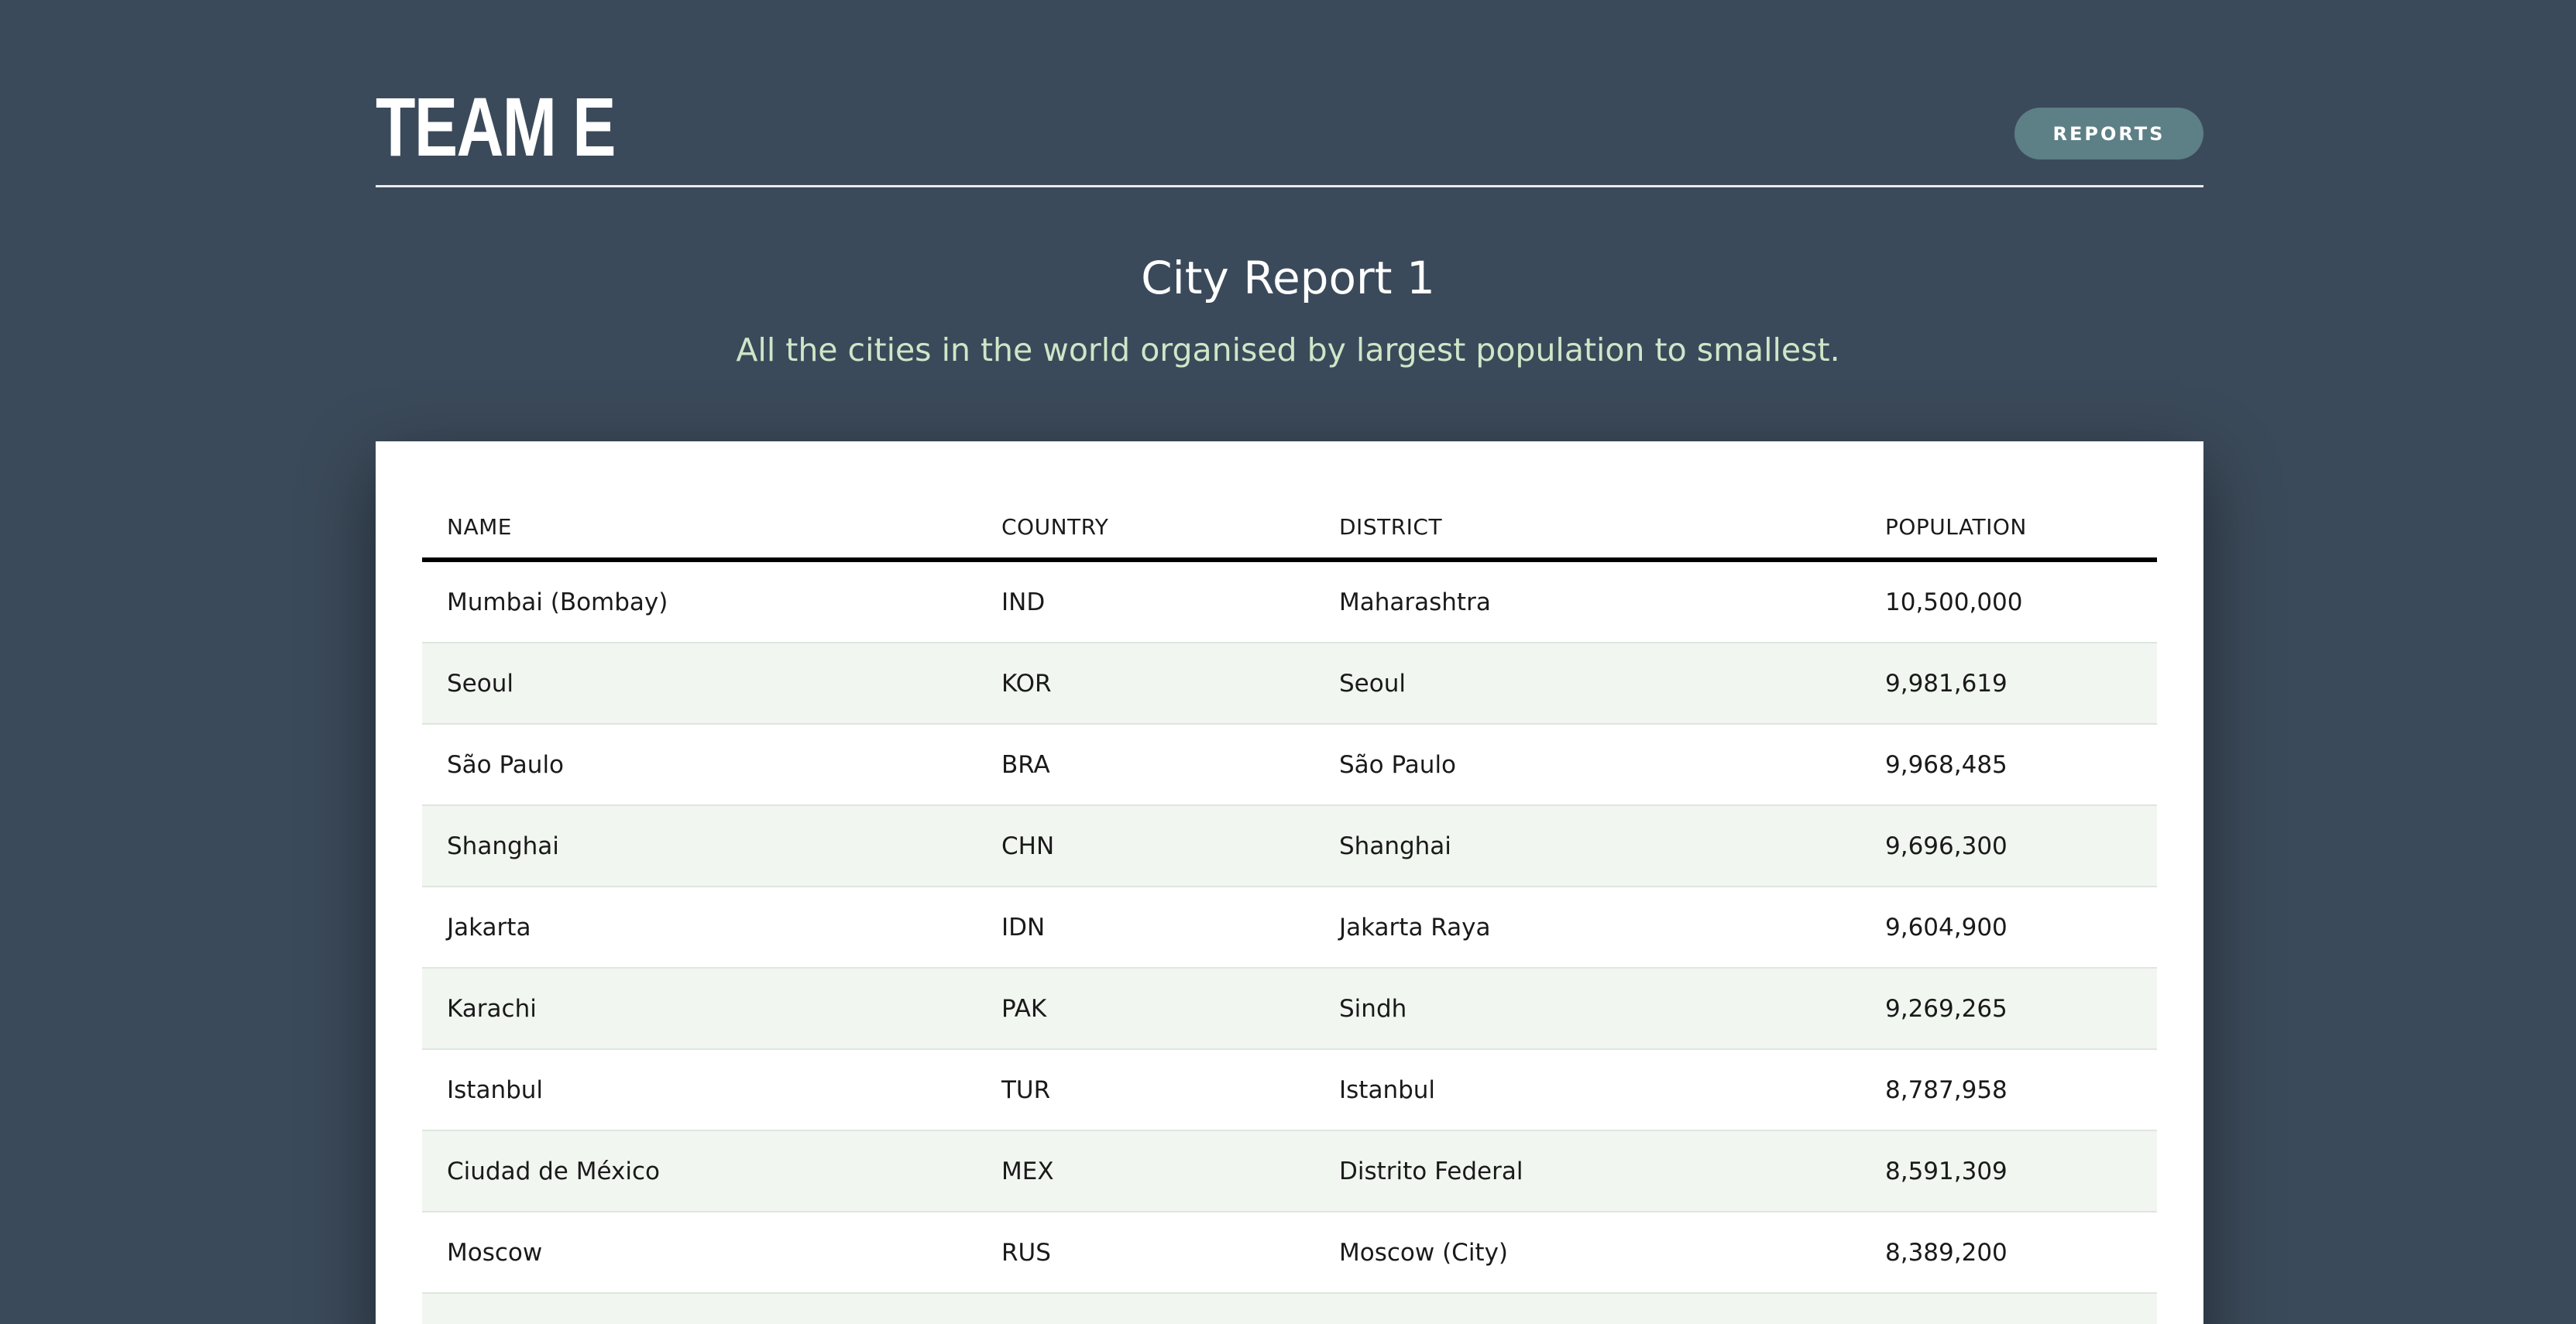  Describe the element at coordinates (1145, 846) in the screenshot. I see `cell-country: CHN` at that location.